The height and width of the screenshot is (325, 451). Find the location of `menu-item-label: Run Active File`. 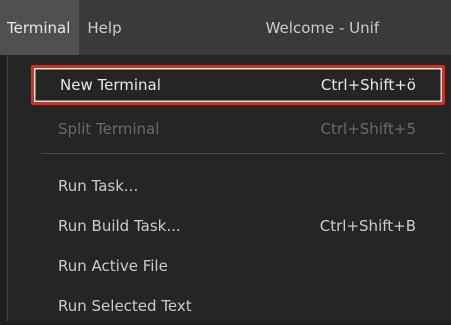

menu-item-label: Run Active File is located at coordinates (113, 266).